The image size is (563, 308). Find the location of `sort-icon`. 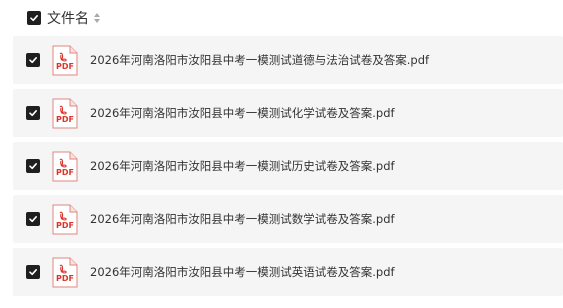

sort-icon is located at coordinates (97, 18).